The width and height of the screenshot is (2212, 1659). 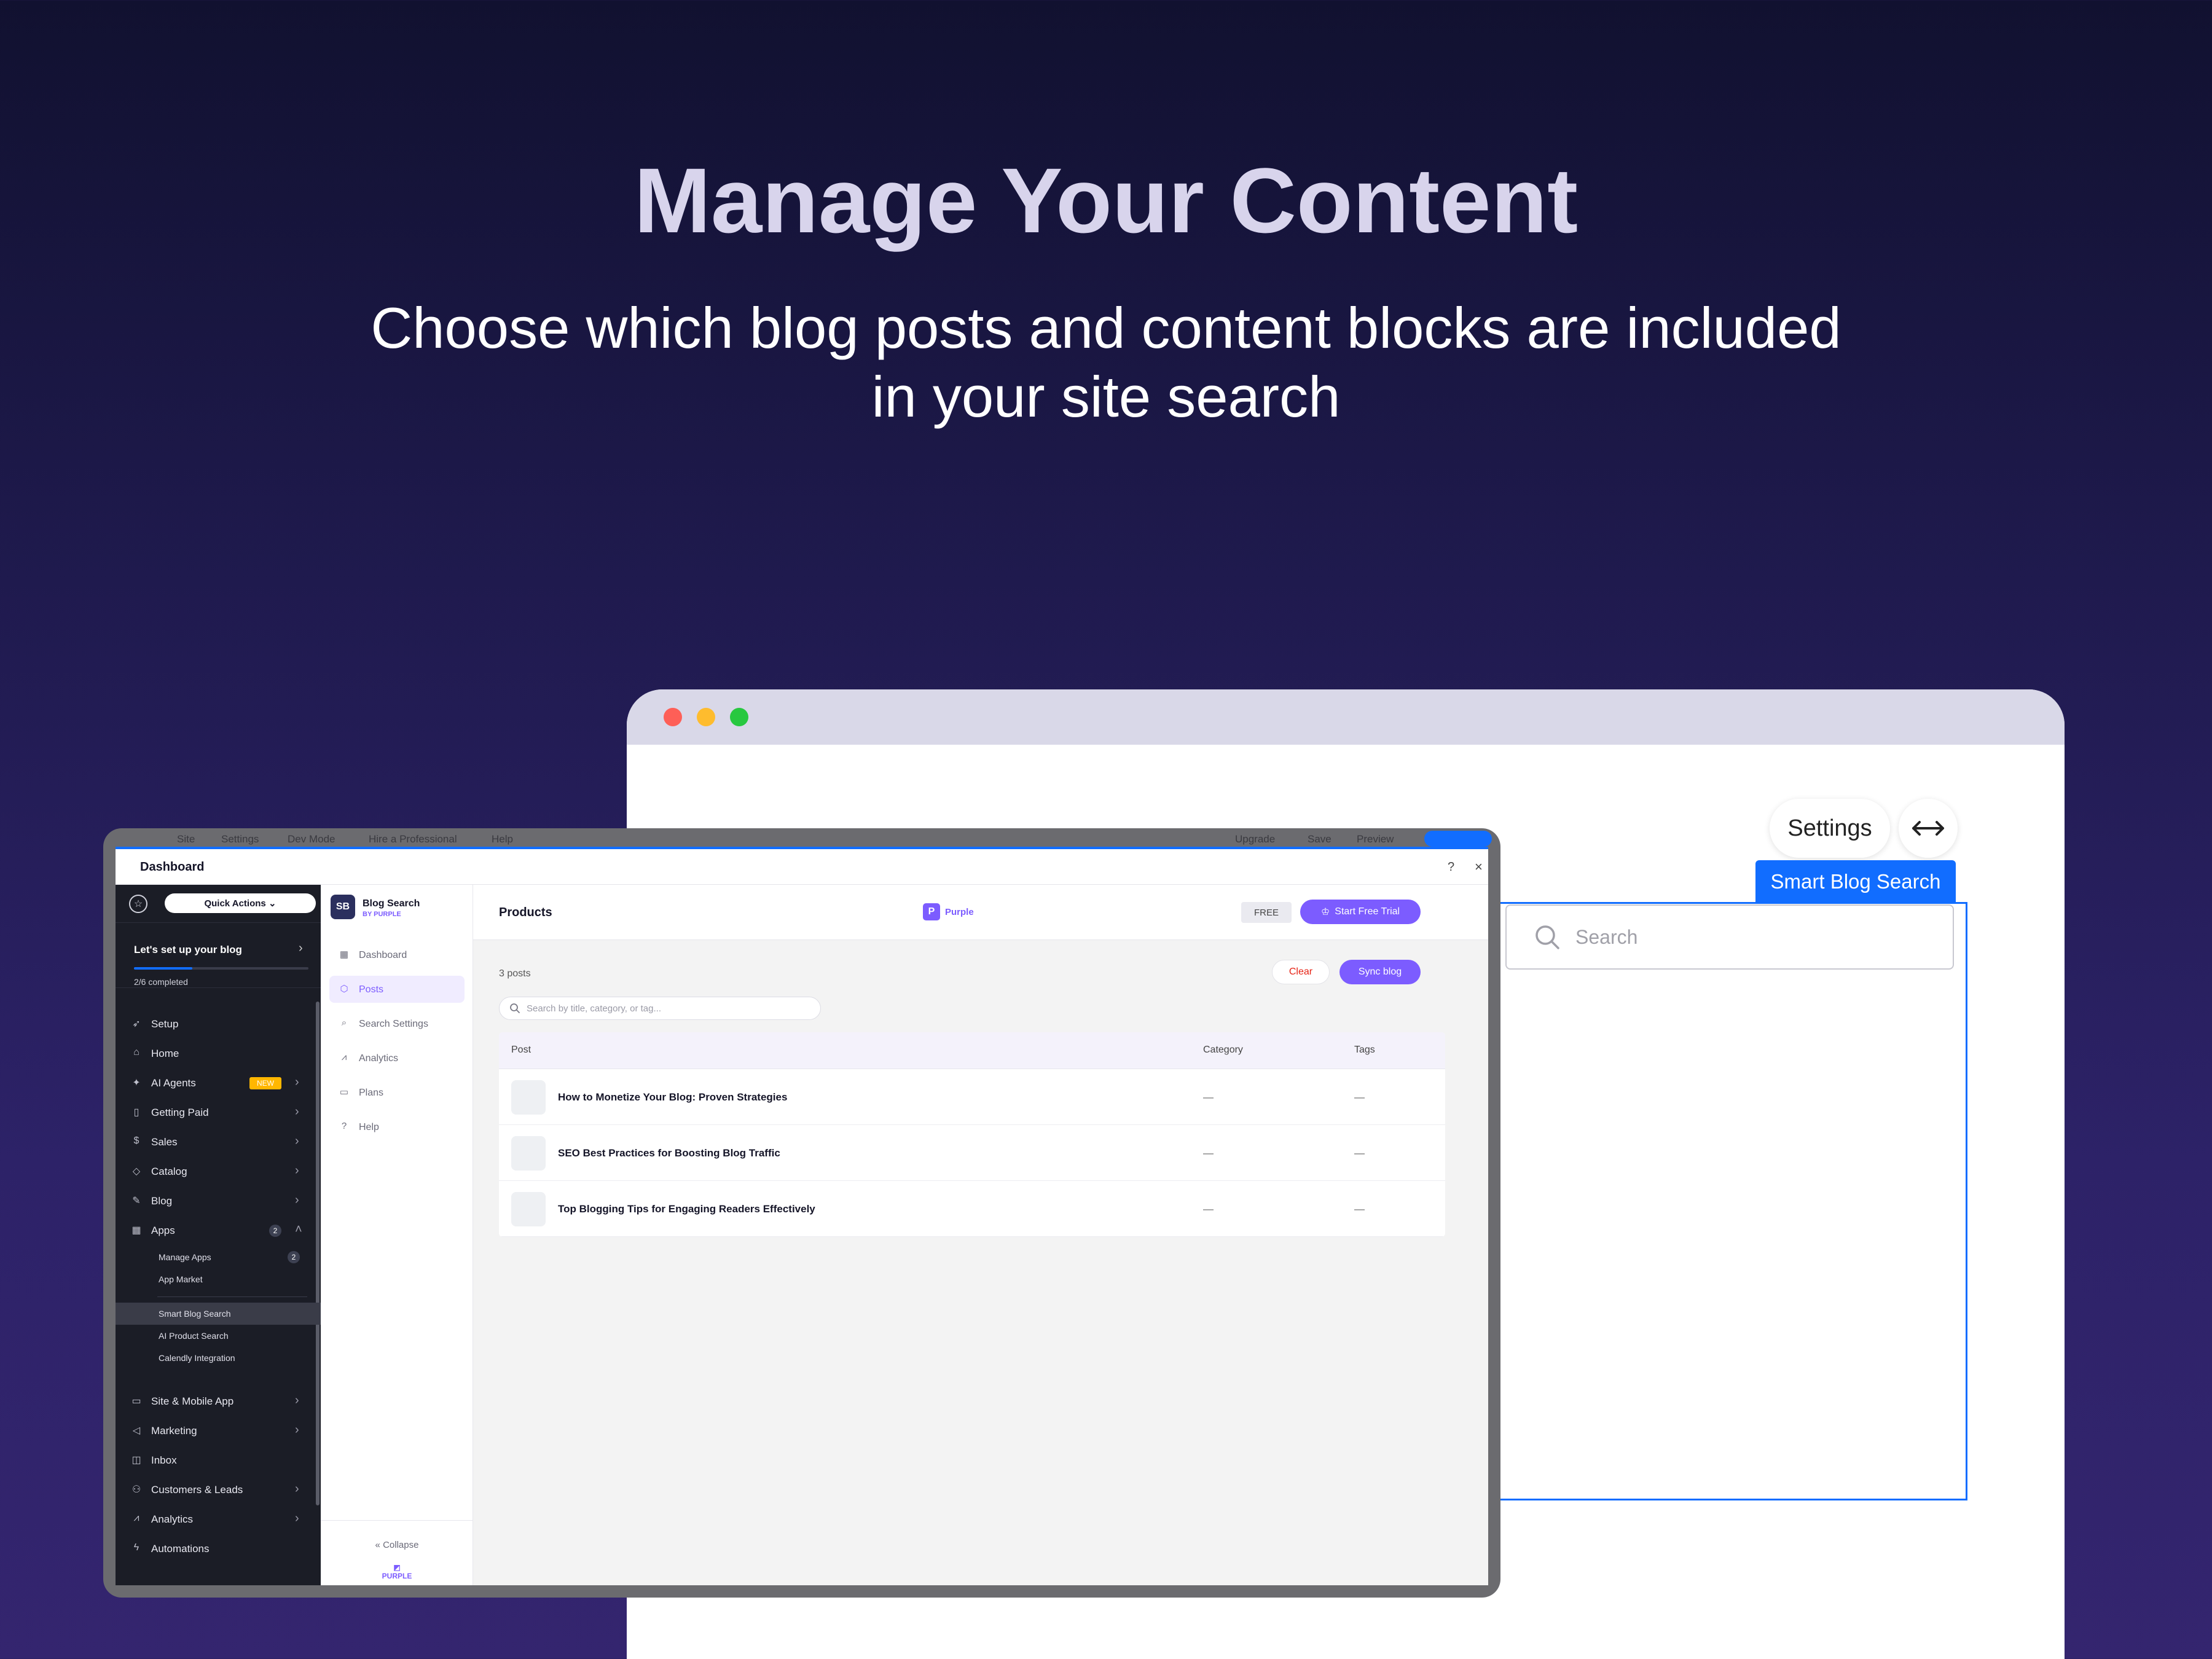 I want to click on column-header-post: Post, so click(x=521, y=1050).